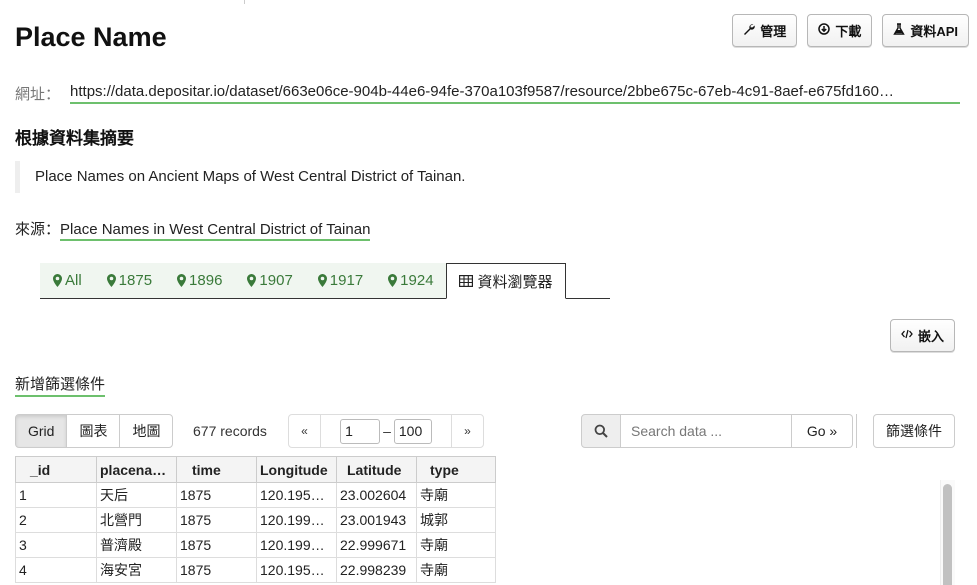 The height and width of the screenshot is (585, 977). I want to click on pager-dash: –, so click(387, 431).